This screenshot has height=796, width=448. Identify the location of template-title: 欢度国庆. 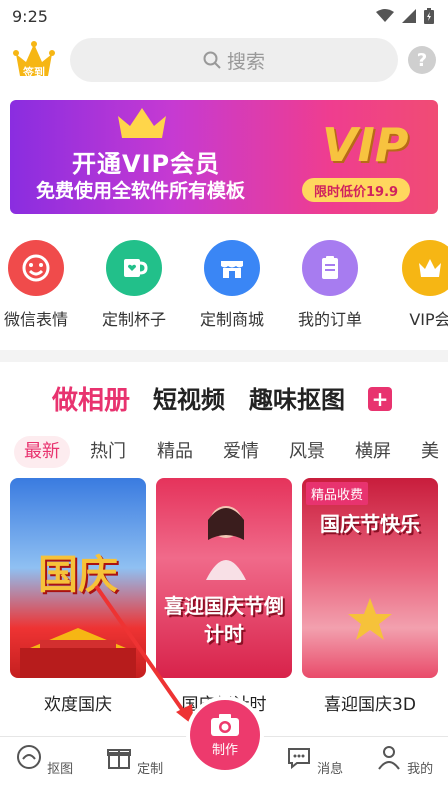
(78, 705).